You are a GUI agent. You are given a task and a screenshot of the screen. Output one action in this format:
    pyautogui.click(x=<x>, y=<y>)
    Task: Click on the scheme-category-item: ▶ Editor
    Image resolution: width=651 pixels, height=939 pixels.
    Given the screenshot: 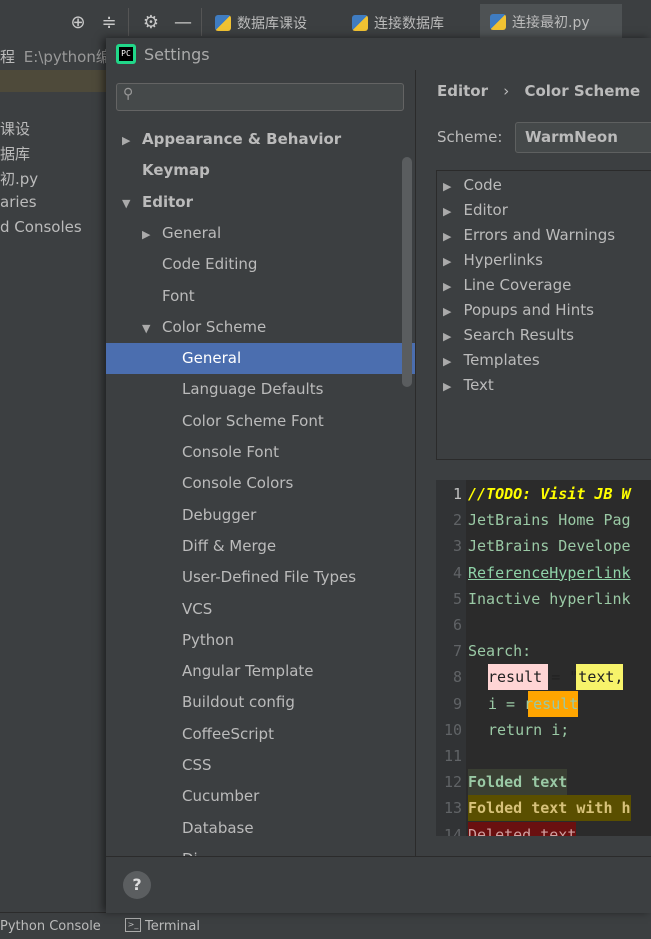 What is the action you would take?
    pyautogui.click(x=475, y=210)
    